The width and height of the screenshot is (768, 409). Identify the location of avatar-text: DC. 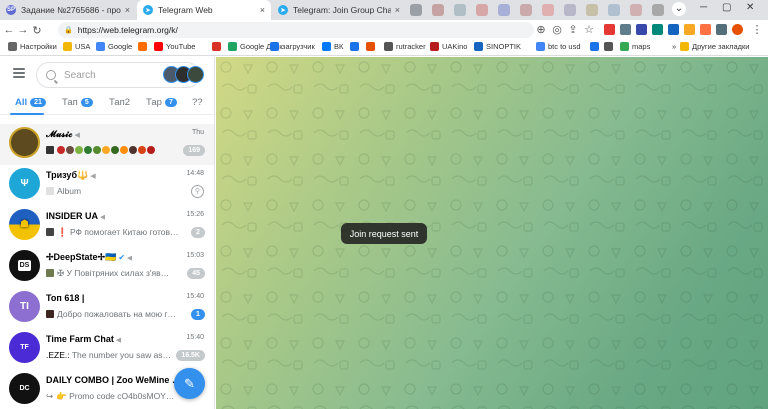
(24, 388).